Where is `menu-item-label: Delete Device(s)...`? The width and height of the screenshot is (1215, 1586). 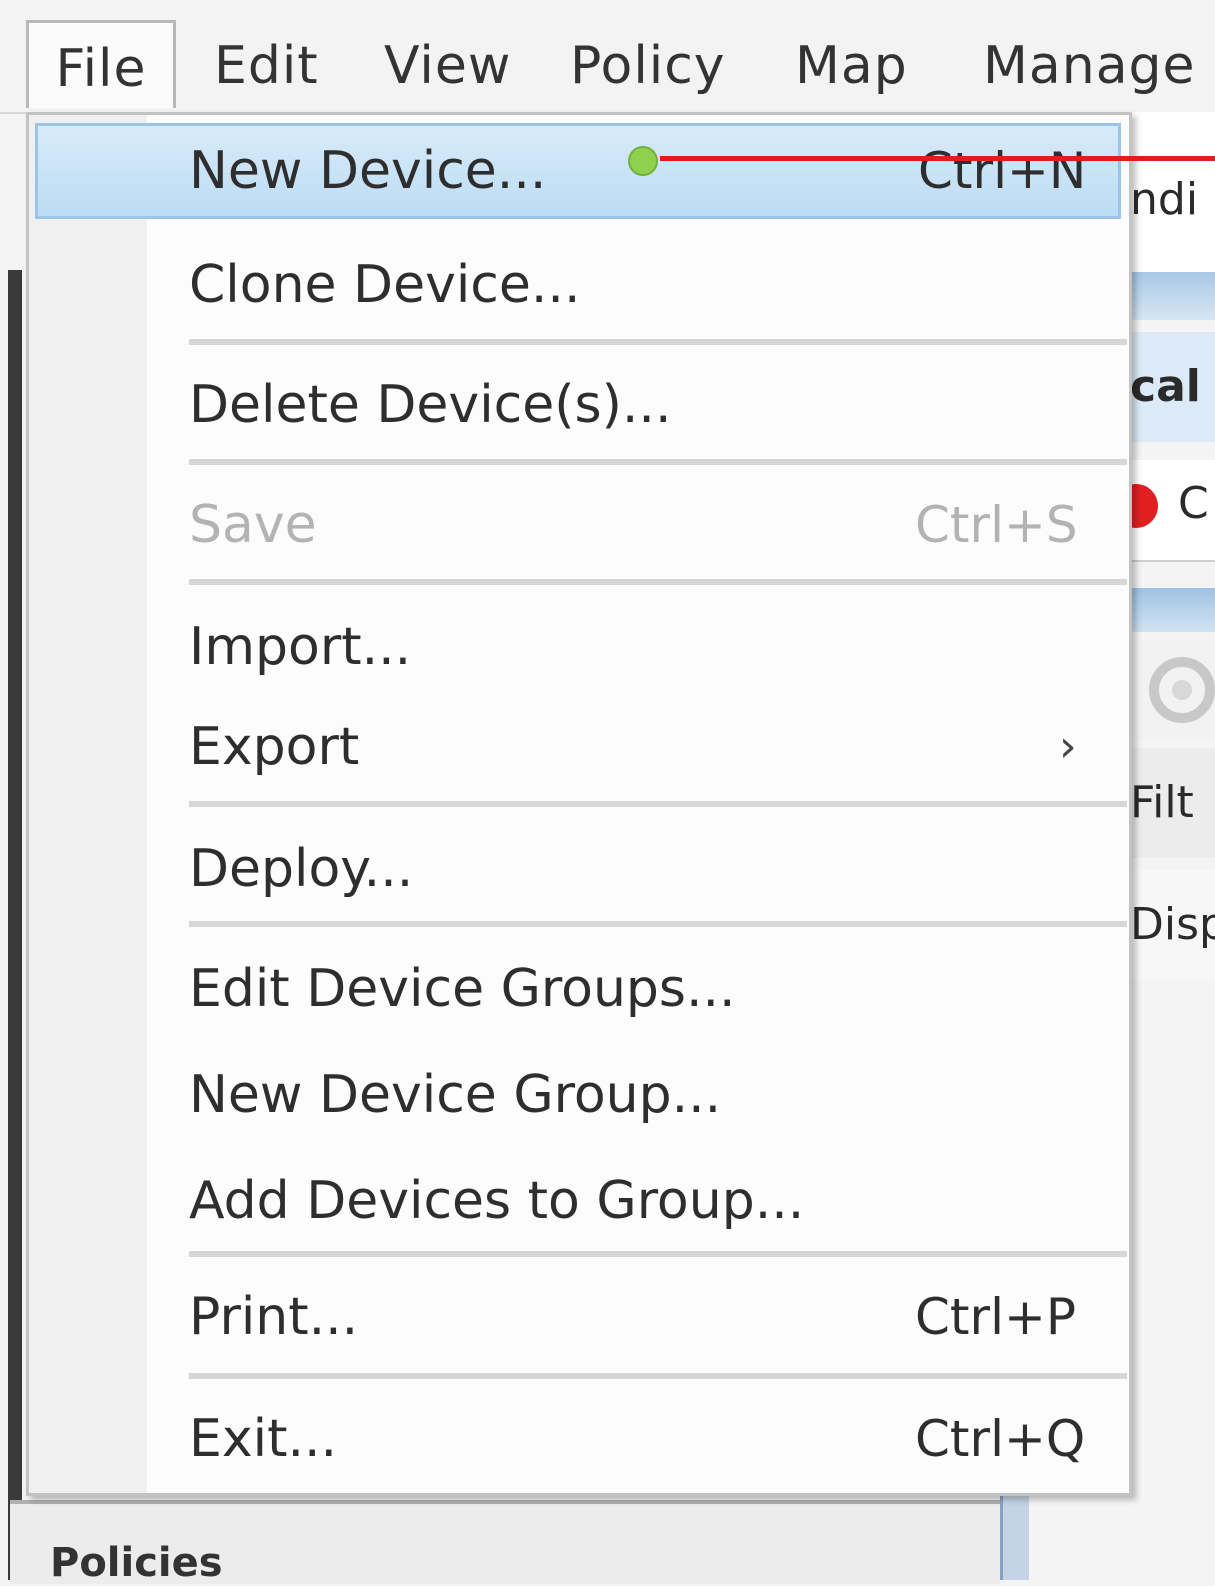
menu-item-label: Delete Device(s)... is located at coordinates (430, 405).